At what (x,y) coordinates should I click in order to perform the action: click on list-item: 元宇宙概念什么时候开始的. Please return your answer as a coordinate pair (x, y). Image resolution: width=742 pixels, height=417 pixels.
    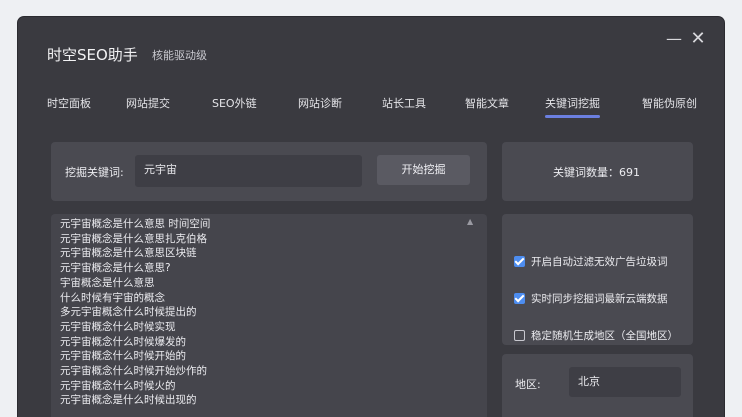
    Looking at the image, I should click on (123, 356).